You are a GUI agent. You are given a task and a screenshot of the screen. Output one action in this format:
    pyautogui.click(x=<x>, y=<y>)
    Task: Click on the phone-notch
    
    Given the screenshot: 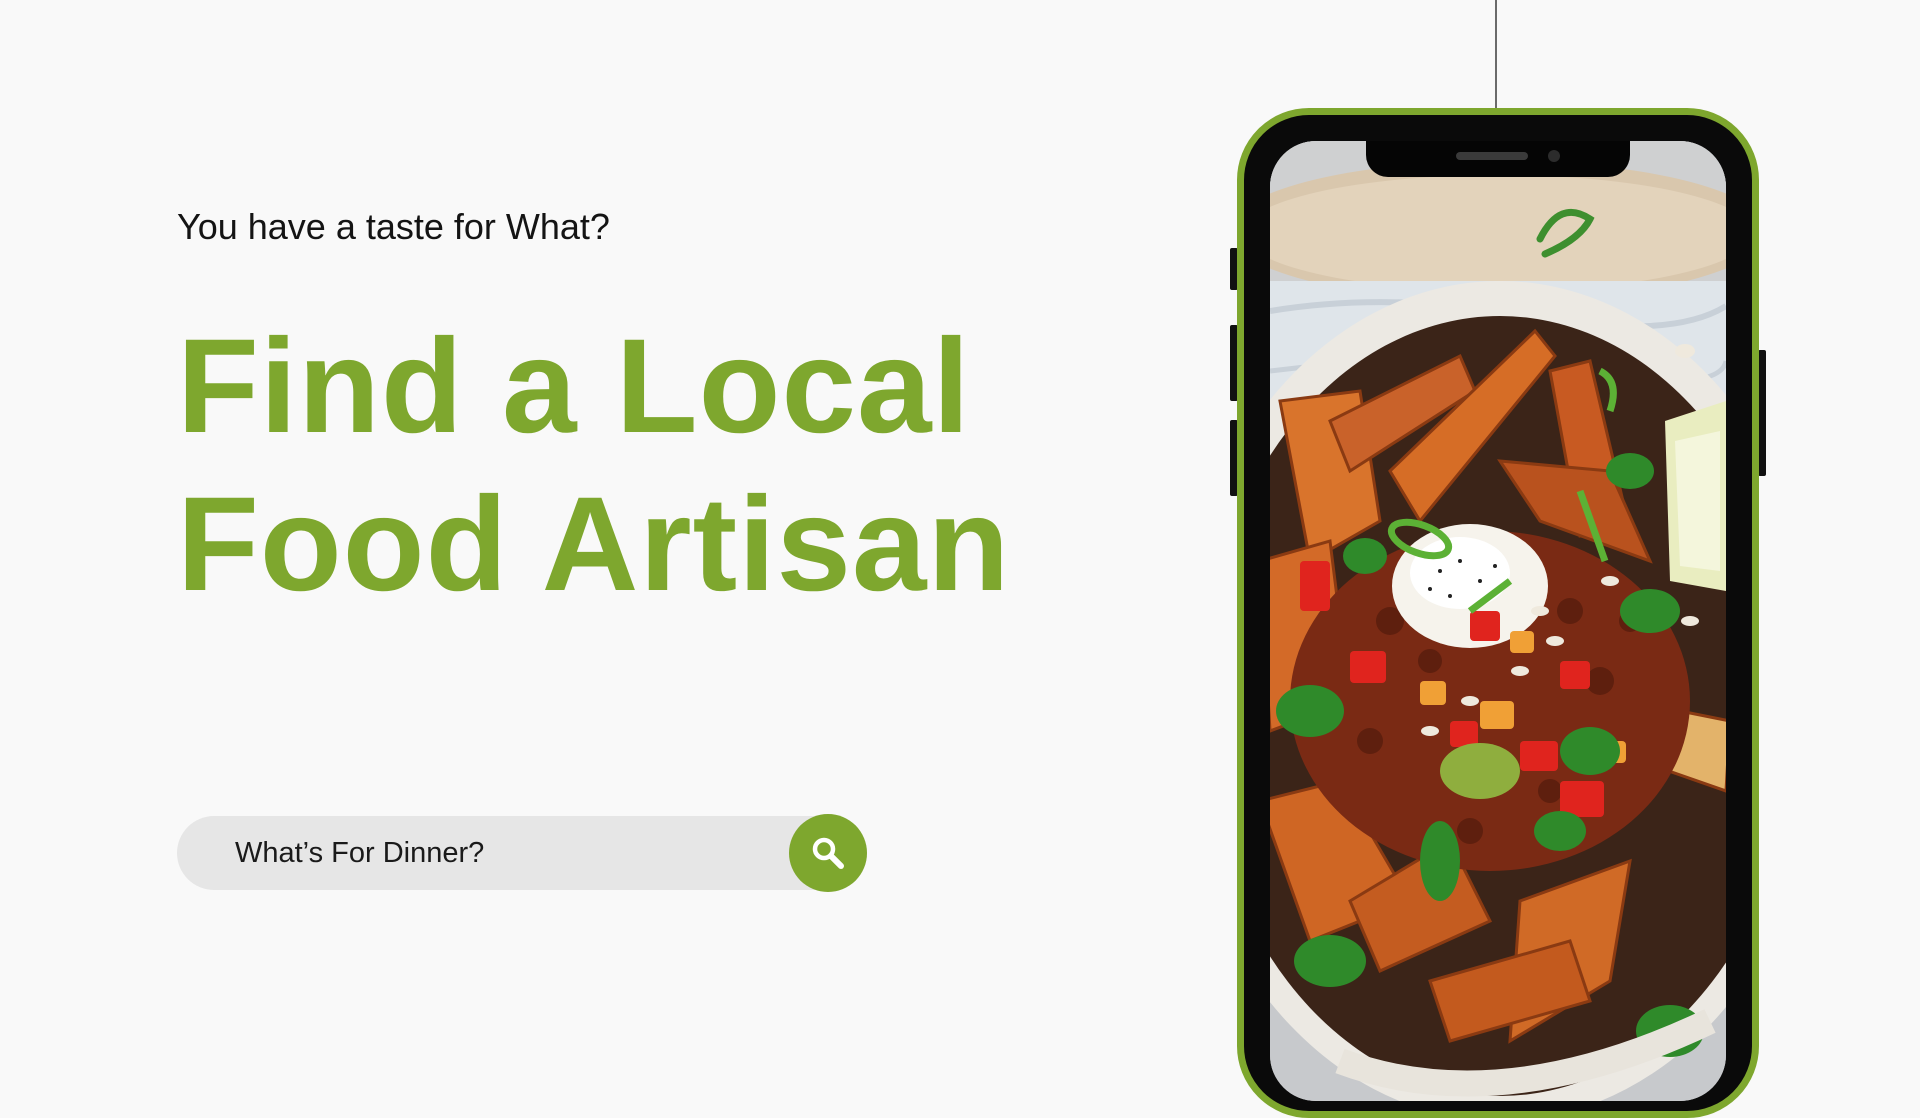 What is the action you would take?
    pyautogui.click(x=1498, y=159)
    